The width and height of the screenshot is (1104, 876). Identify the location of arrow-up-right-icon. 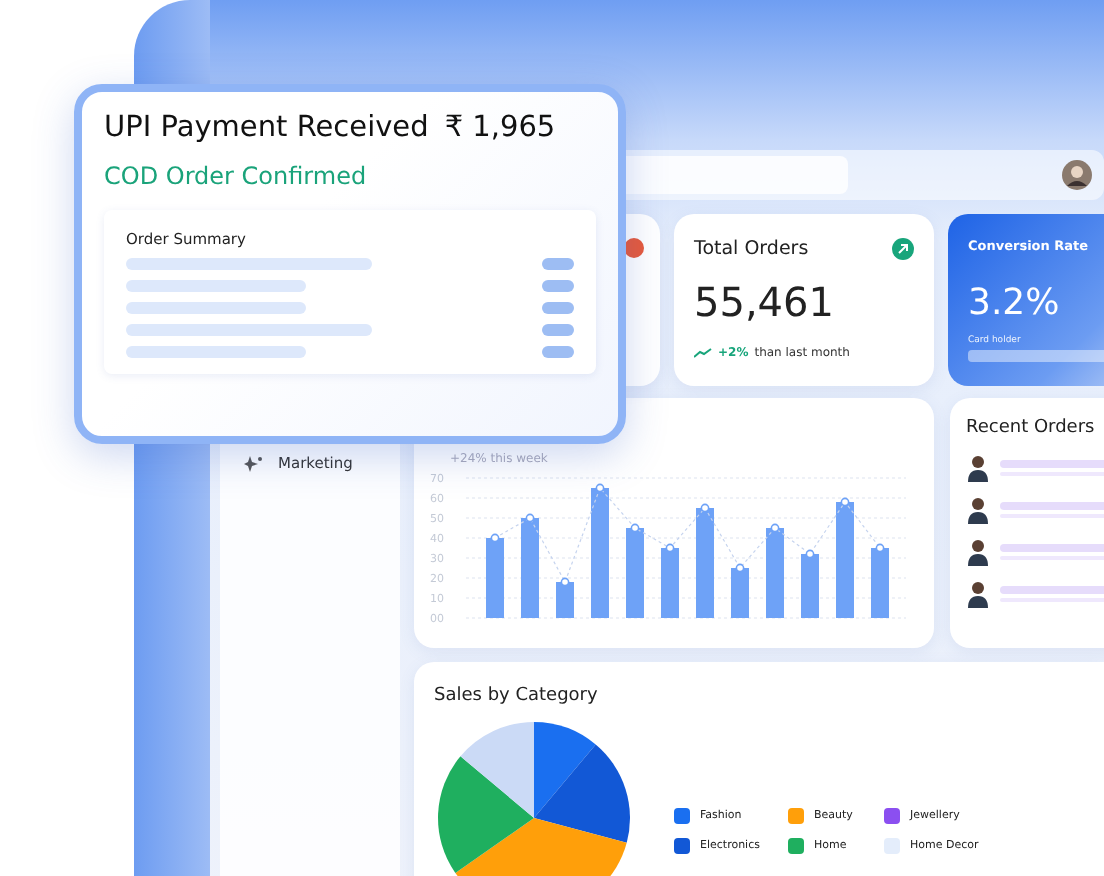
(903, 249).